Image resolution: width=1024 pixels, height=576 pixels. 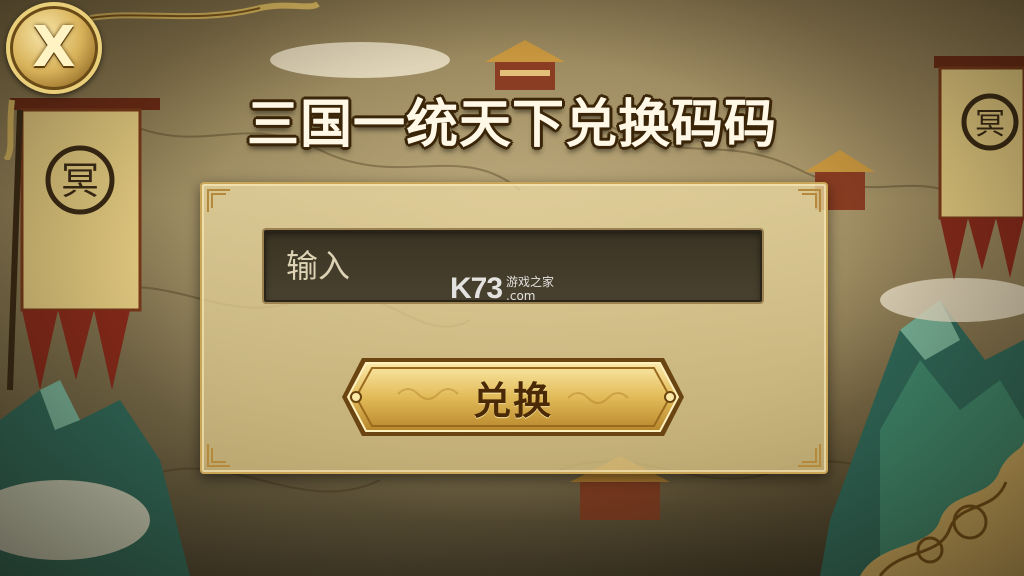 I want to click on panel-corner-ornament-tr, so click(x=809, y=200).